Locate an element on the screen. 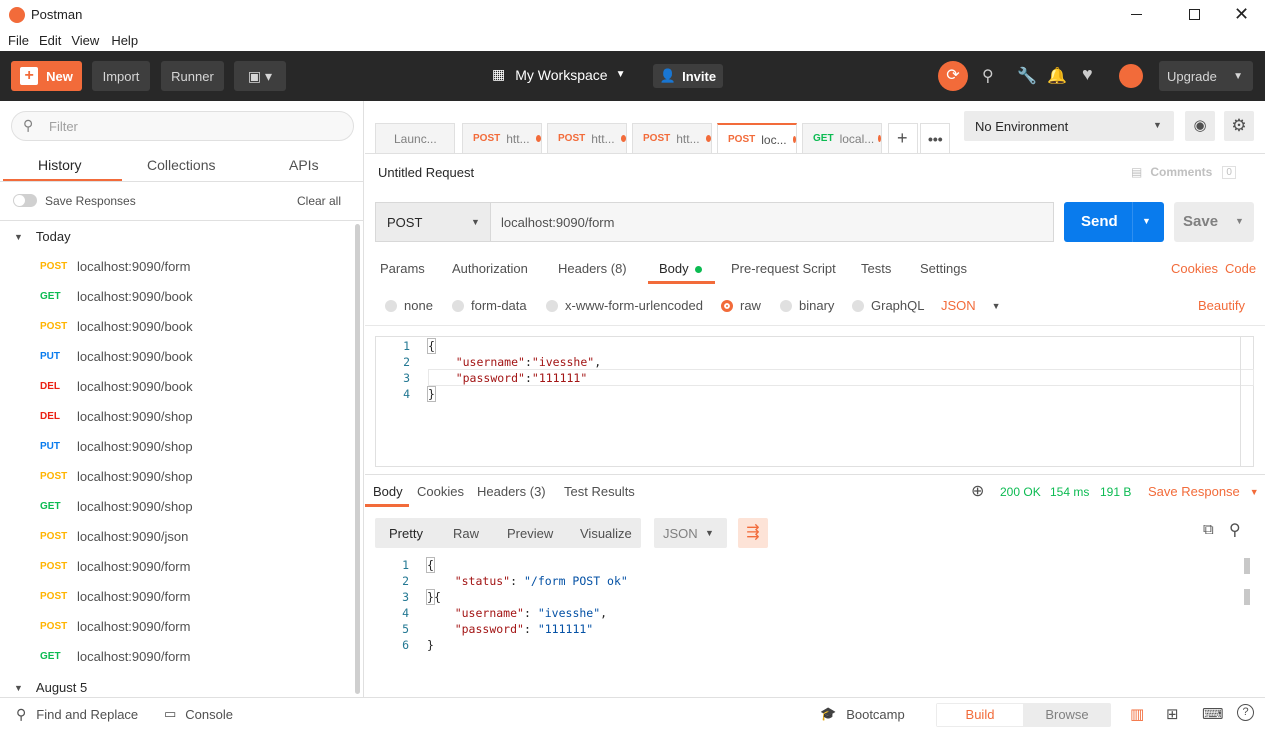 This screenshot has width=1265, height=731. globe-icon: ⊕ is located at coordinates (977, 491).